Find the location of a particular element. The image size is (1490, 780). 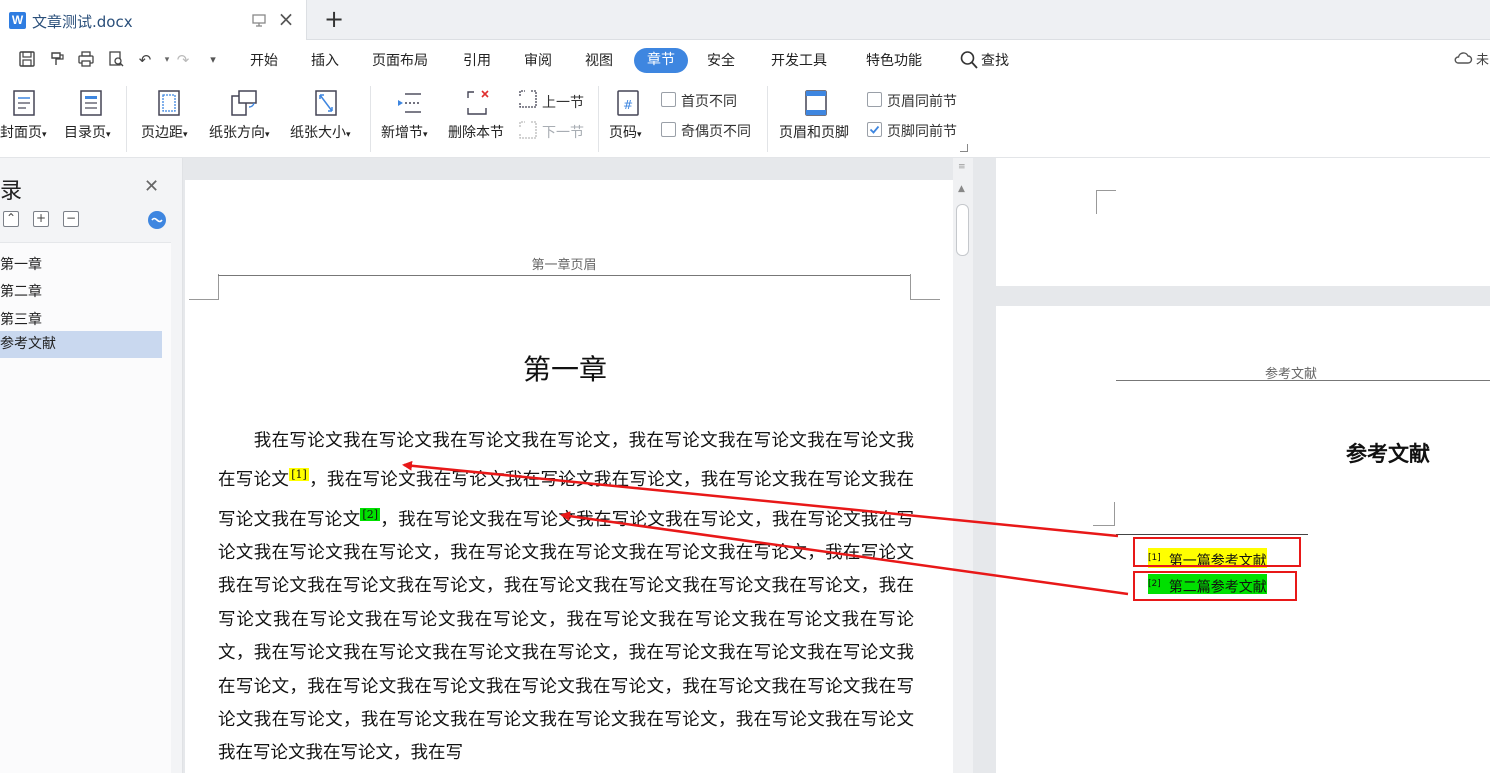

cover-page-button: 封面页▾ is located at coordinates (23, 132).